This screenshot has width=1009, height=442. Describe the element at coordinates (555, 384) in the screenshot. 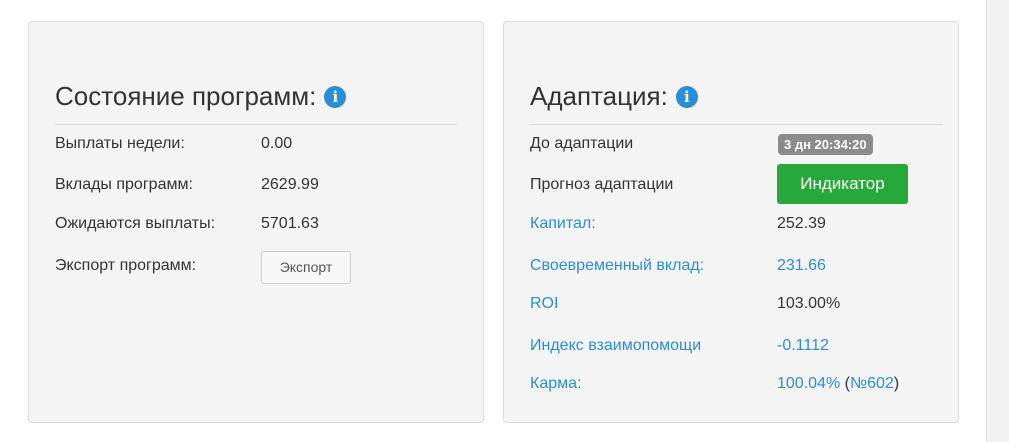

I see `karma-link: Карма:` at that location.